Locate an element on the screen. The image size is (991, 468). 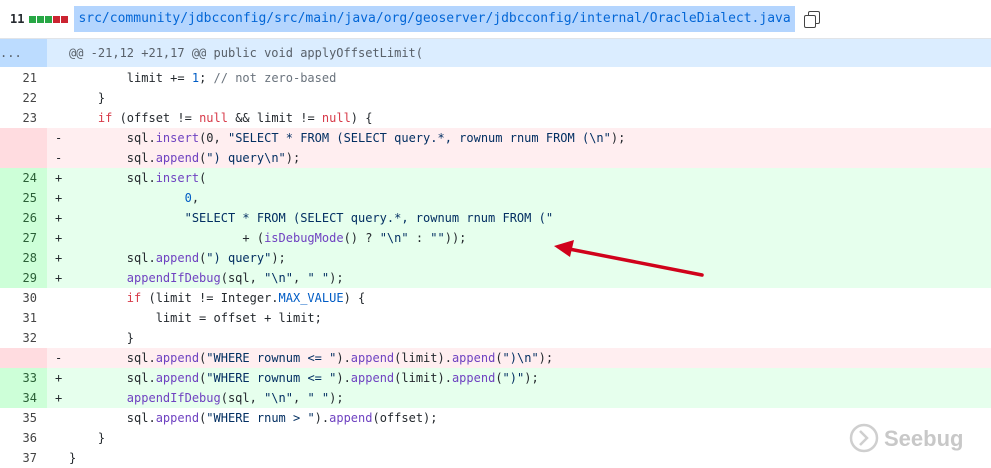
line-number: 37 is located at coordinates (23, 458).